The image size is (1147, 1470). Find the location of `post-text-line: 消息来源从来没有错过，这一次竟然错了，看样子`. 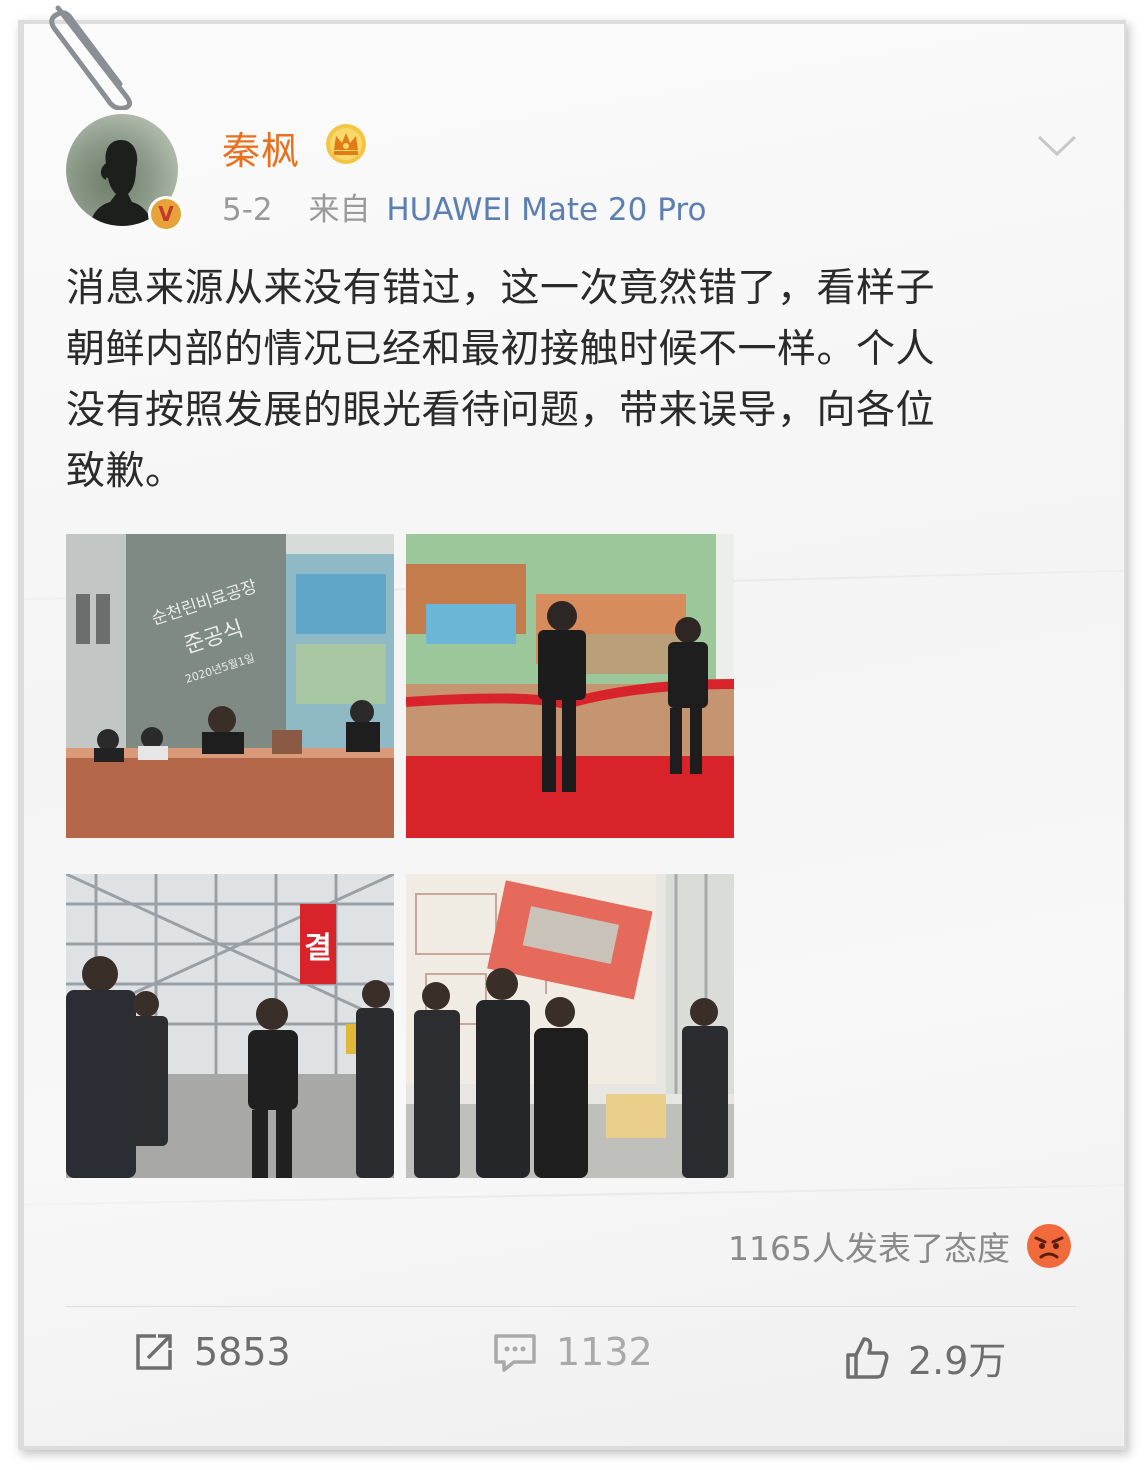

post-text-line: 消息来源从来没有错过，这一次竟然错了，看样子 is located at coordinates (501, 288).